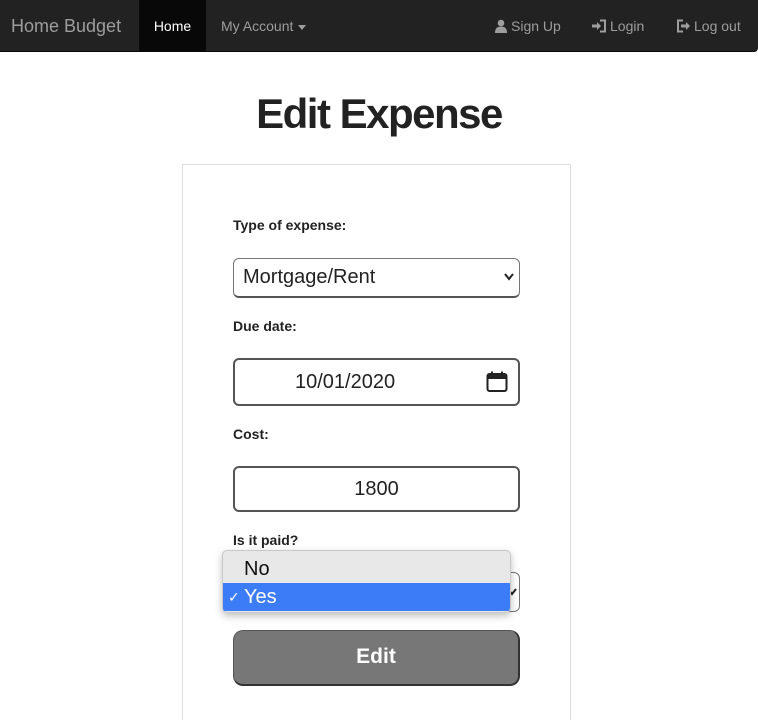  I want to click on nav-logout-label: Log out, so click(717, 26).